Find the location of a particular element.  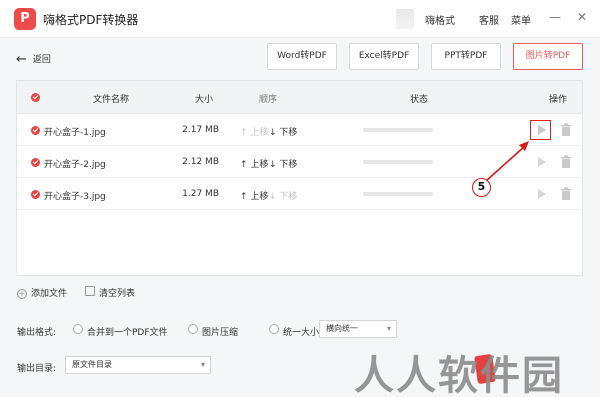

user-avatar is located at coordinates (405, 19).